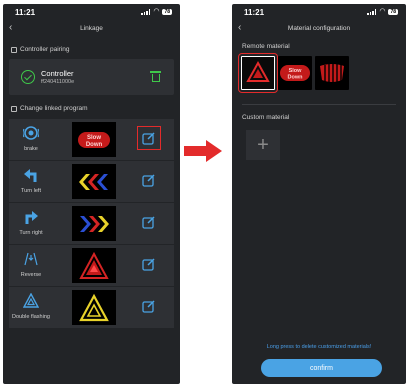  I want to click on program-row-turn-left: Turn left, so click(91, 181).